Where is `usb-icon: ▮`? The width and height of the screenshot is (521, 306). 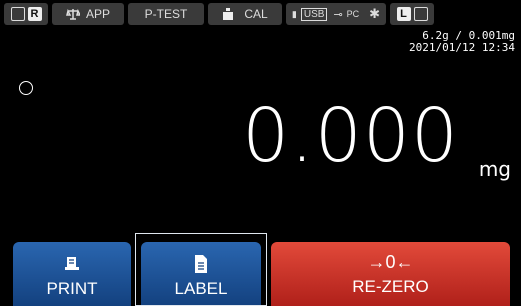 usb-icon: ▮ is located at coordinates (294, 13).